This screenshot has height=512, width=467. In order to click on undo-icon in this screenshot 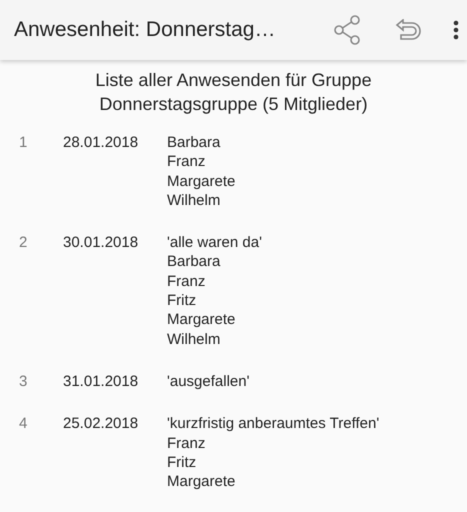, I will do `click(408, 30)`.